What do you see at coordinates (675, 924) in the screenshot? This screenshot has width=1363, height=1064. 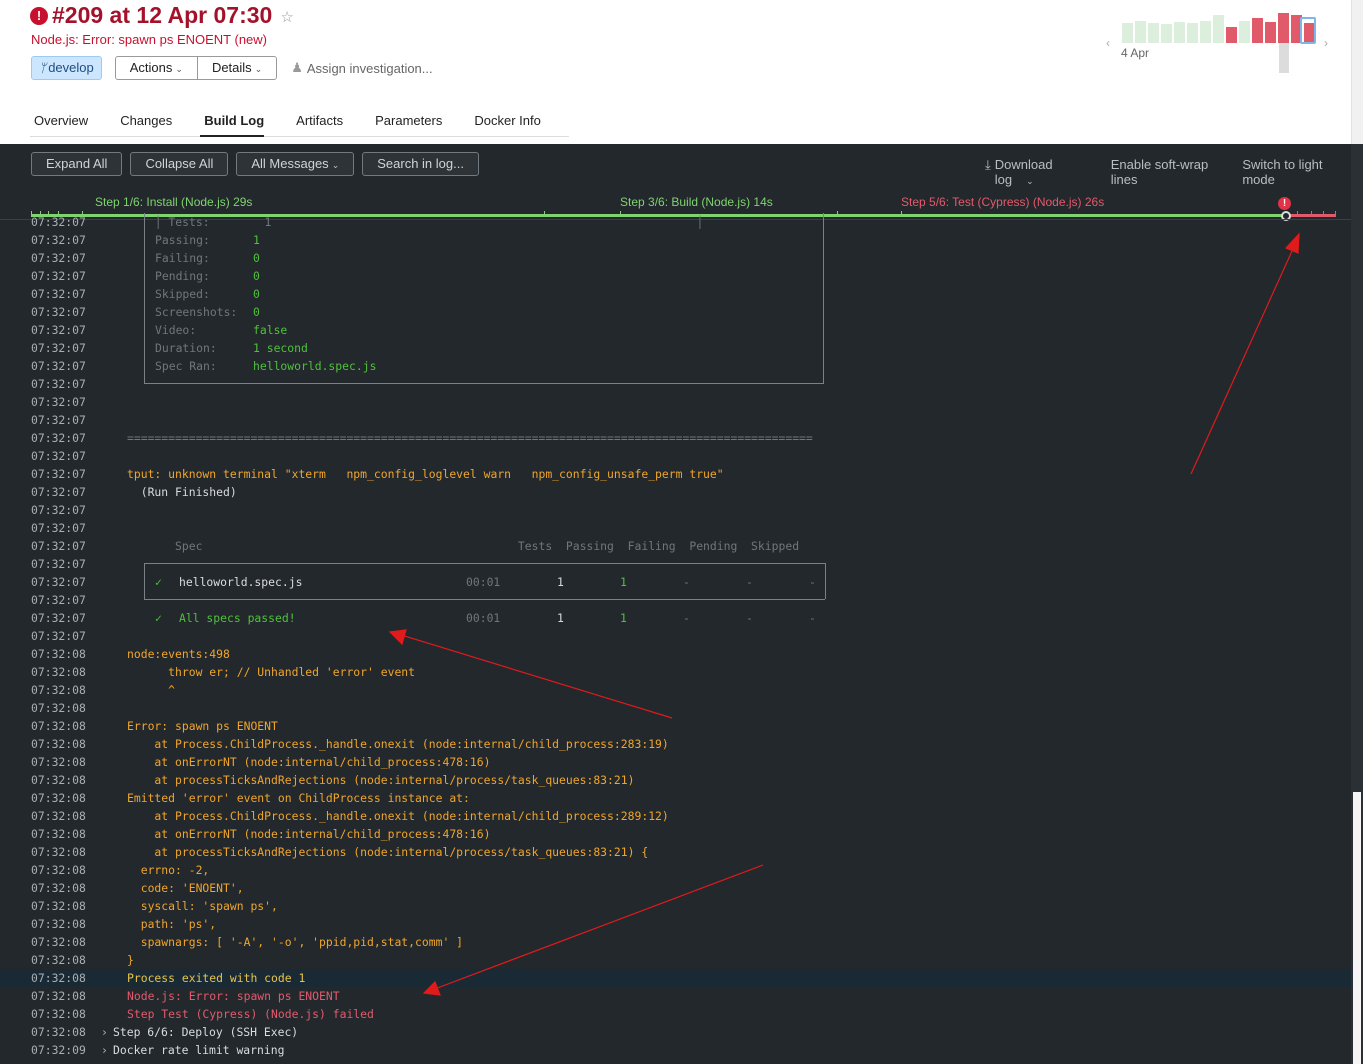 I see `log-line: 07:32:08 path: 'ps',` at bounding box center [675, 924].